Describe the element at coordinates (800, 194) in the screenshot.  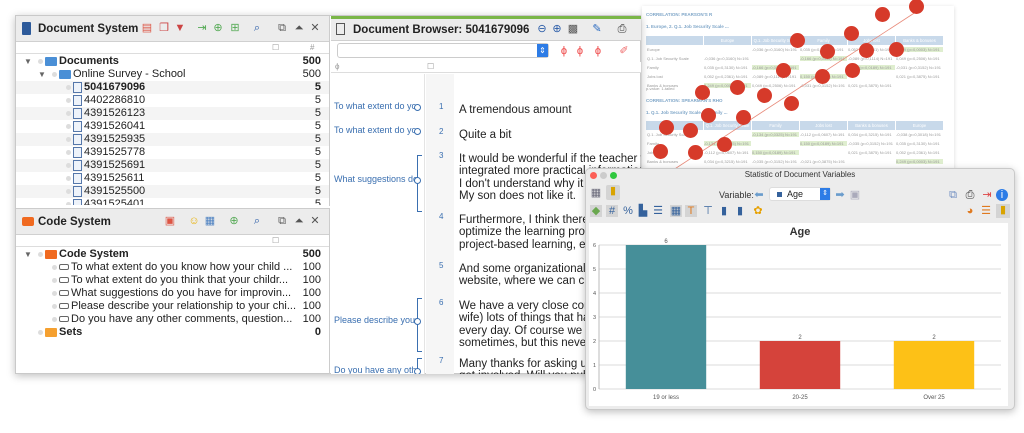
I see `variable-select: Age ⇕` at that location.